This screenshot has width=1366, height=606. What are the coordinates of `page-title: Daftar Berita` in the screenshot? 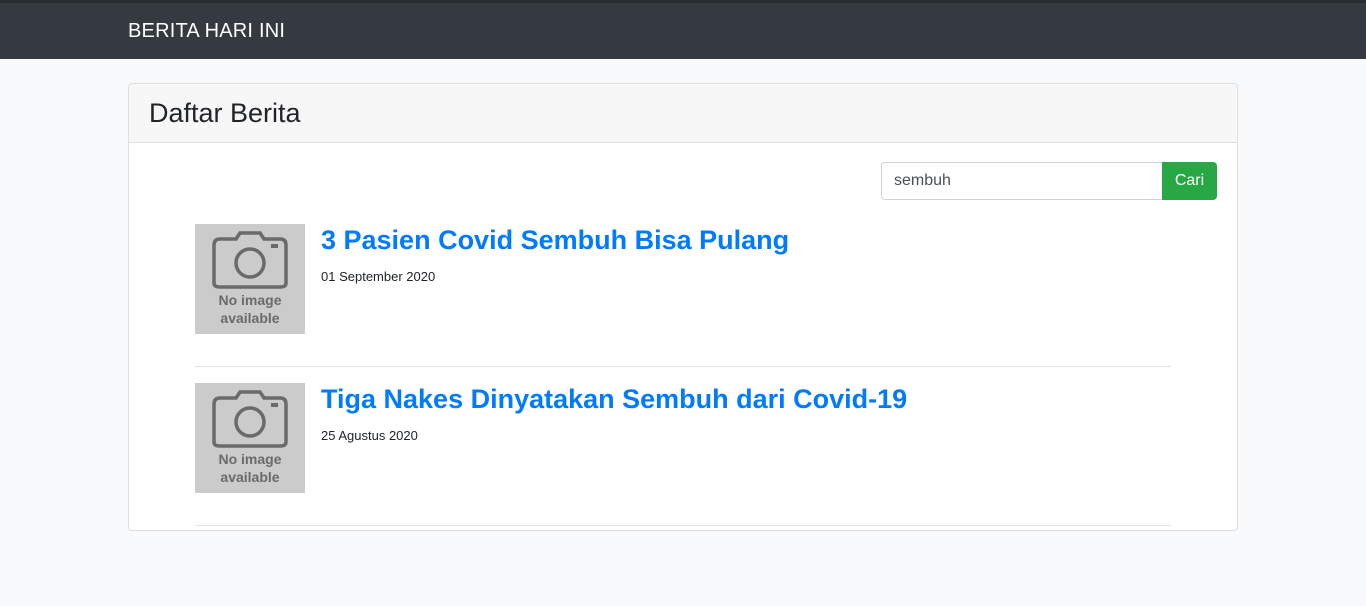 It's located at (225, 112).